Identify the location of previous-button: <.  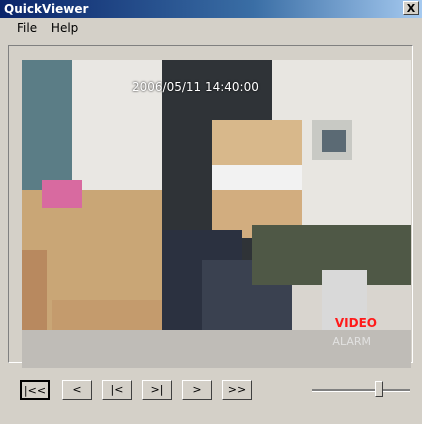
(77, 390).